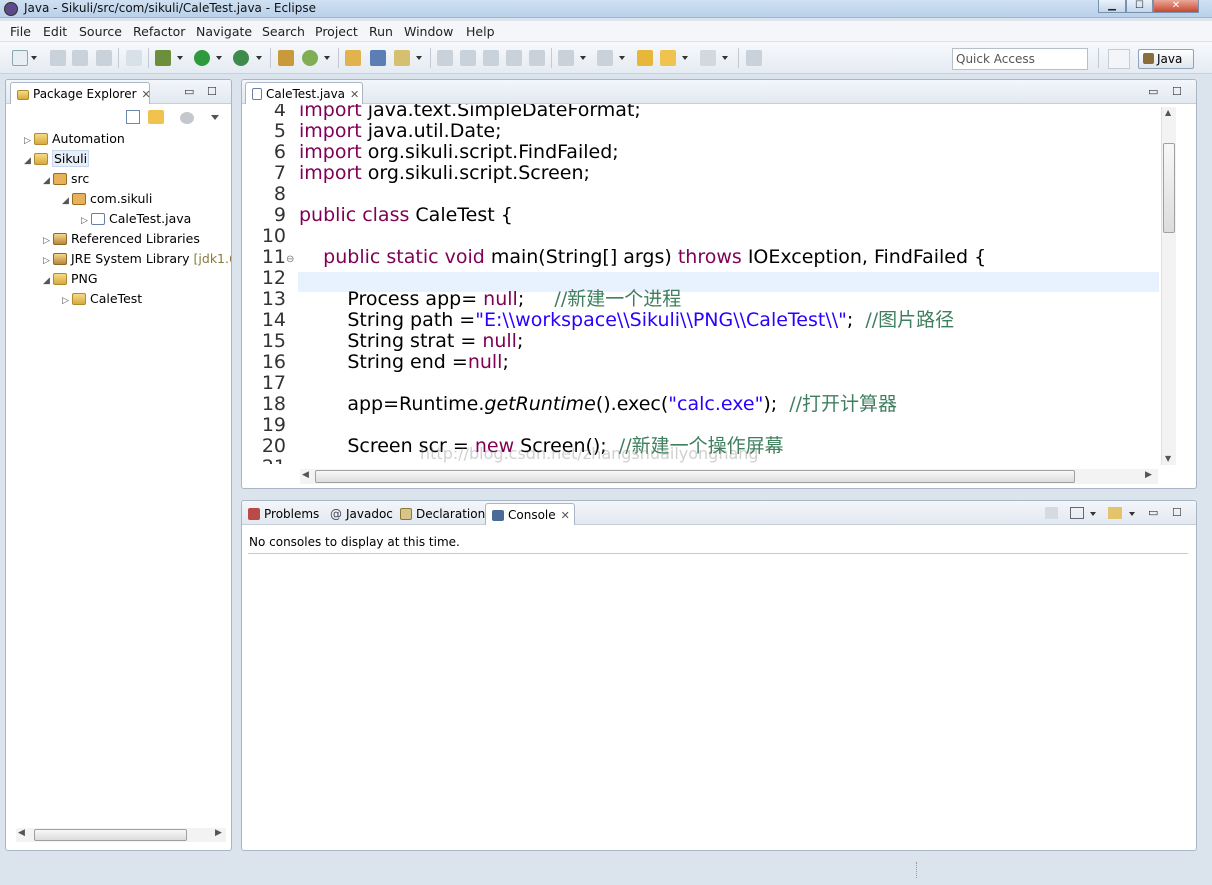  What do you see at coordinates (381, 31) in the screenshot?
I see `menu-run: Run` at bounding box center [381, 31].